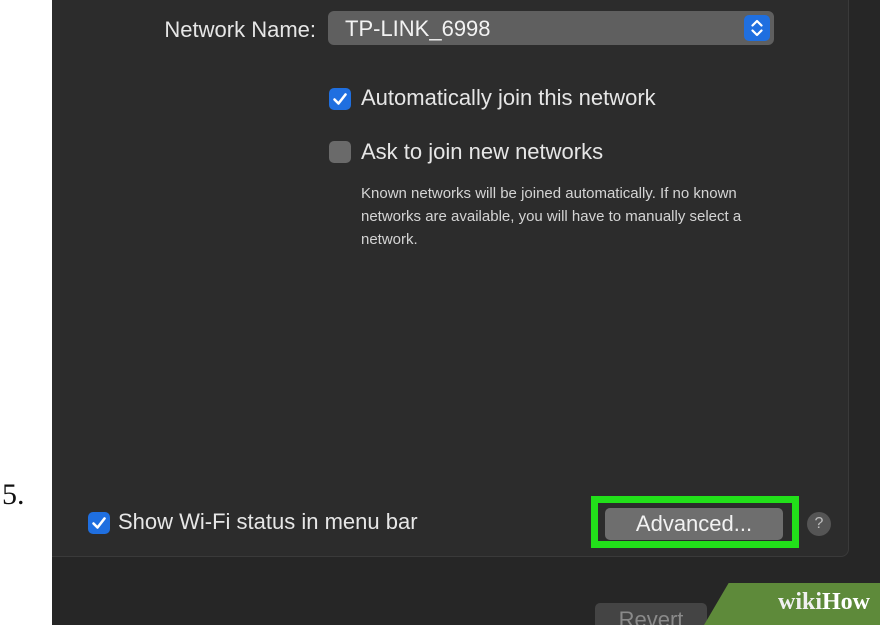 The width and height of the screenshot is (880, 625). Describe the element at coordinates (340, 152) in the screenshot. I see `ask-join-checkbox` at that location.